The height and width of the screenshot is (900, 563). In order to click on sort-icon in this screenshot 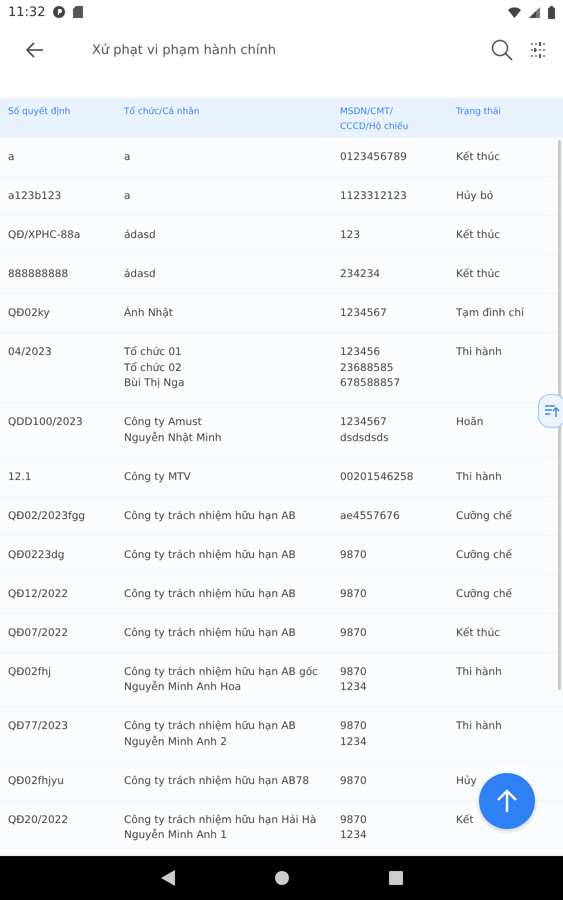, I will do `click(552, 411)`.